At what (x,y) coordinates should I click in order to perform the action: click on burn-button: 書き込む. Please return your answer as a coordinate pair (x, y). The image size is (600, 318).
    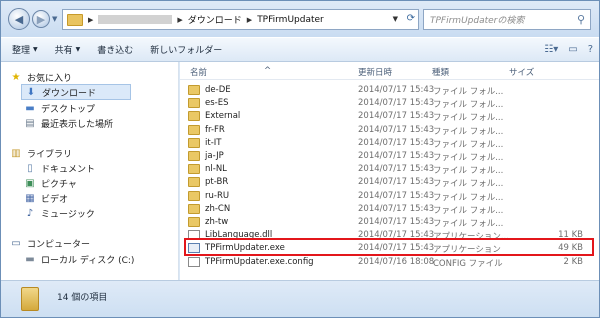
    Looking at the image, I should click on (115, 49).